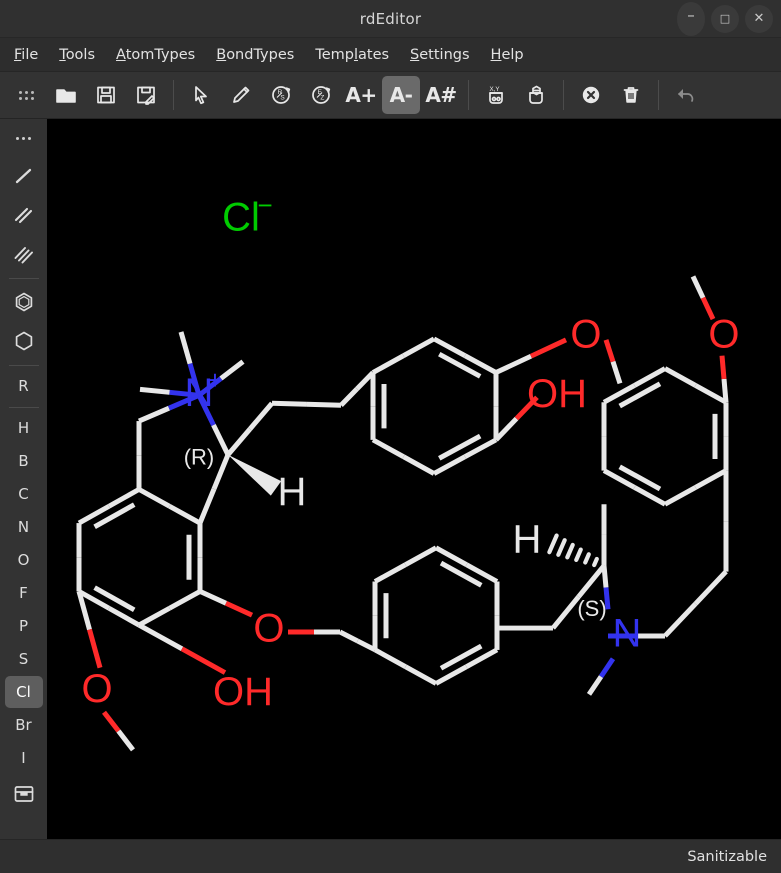 This screenshot has width=781, height=873. What do you see at coordinates (650, 377) in the screenshot?
I see `aromatic-ring-right-bond0-seg1` at bounding box center [650, 377].